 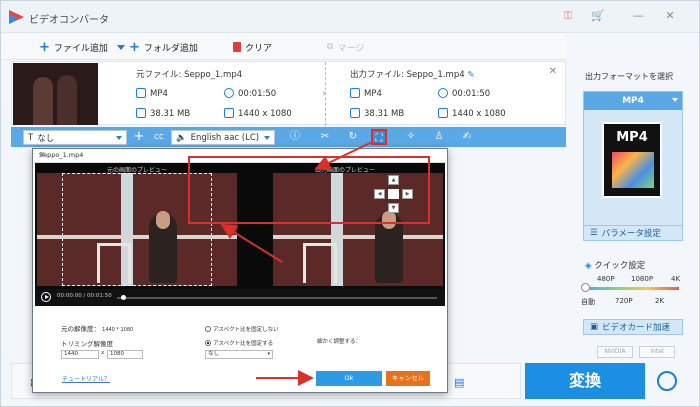 What do you see at coordinates (343, 156) in the screenshot?
I see `arrow-to-output-preview` at bounding box center [343, 156].